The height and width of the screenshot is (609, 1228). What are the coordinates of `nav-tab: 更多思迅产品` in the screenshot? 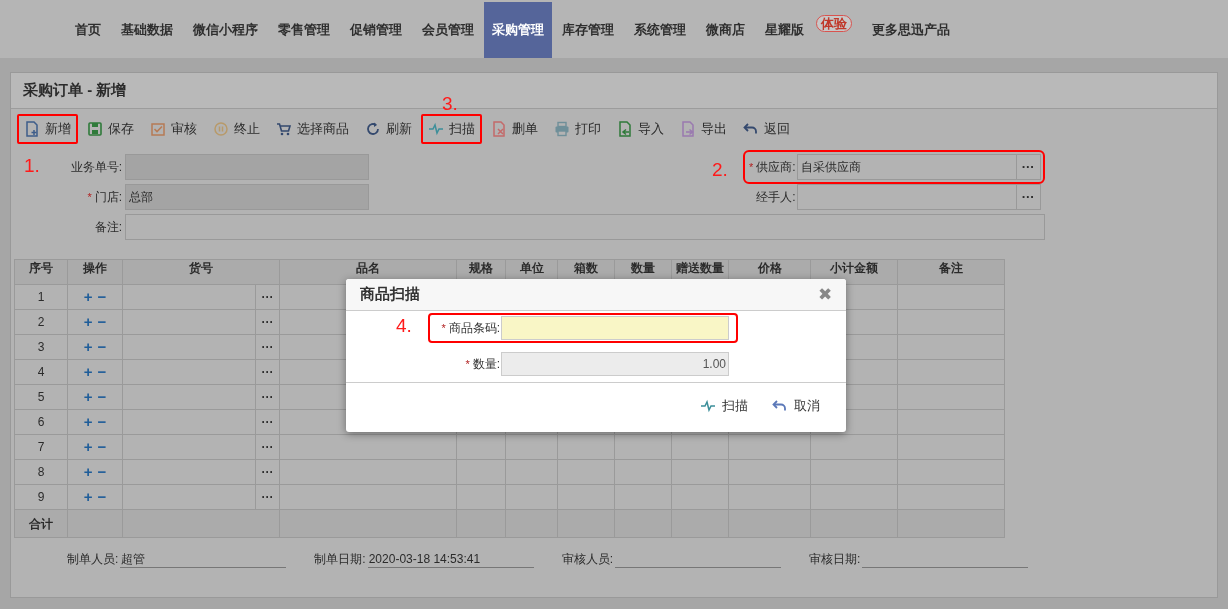 It's located at (911, 30).